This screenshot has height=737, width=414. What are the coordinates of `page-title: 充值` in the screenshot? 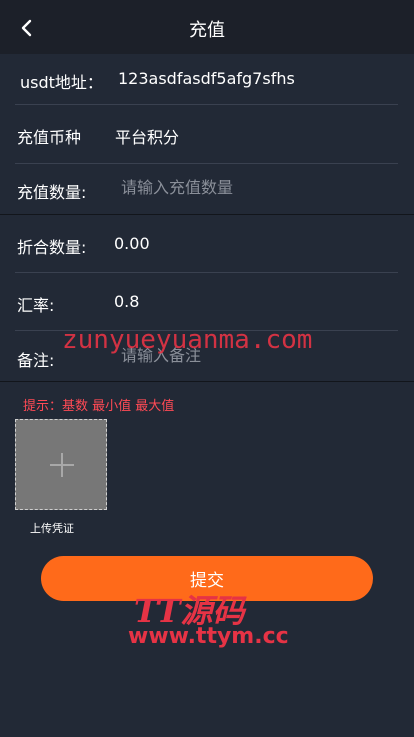 It's located at (207, 30).